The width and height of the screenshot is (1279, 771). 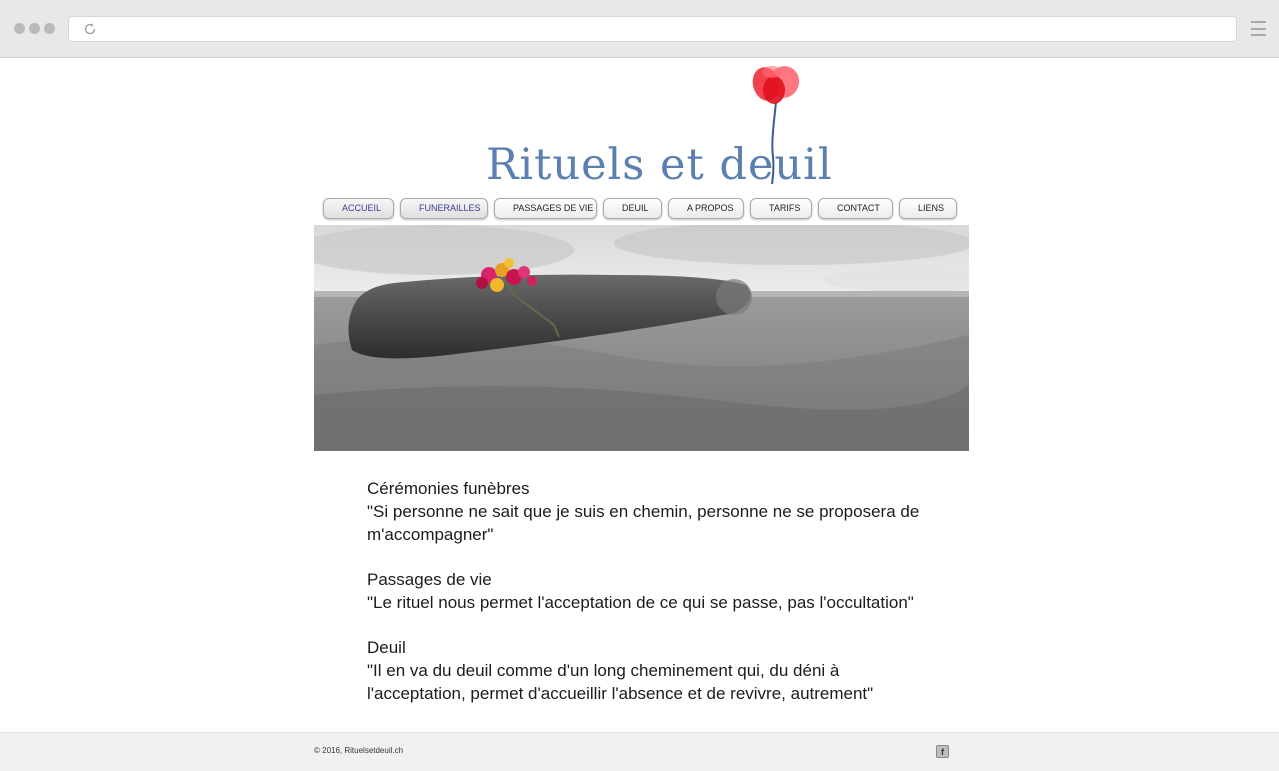 What do you see at coordinates (429, 579) in the screenshot?
I see `section-title: Passages de vie` at bounding box center [429, 579].